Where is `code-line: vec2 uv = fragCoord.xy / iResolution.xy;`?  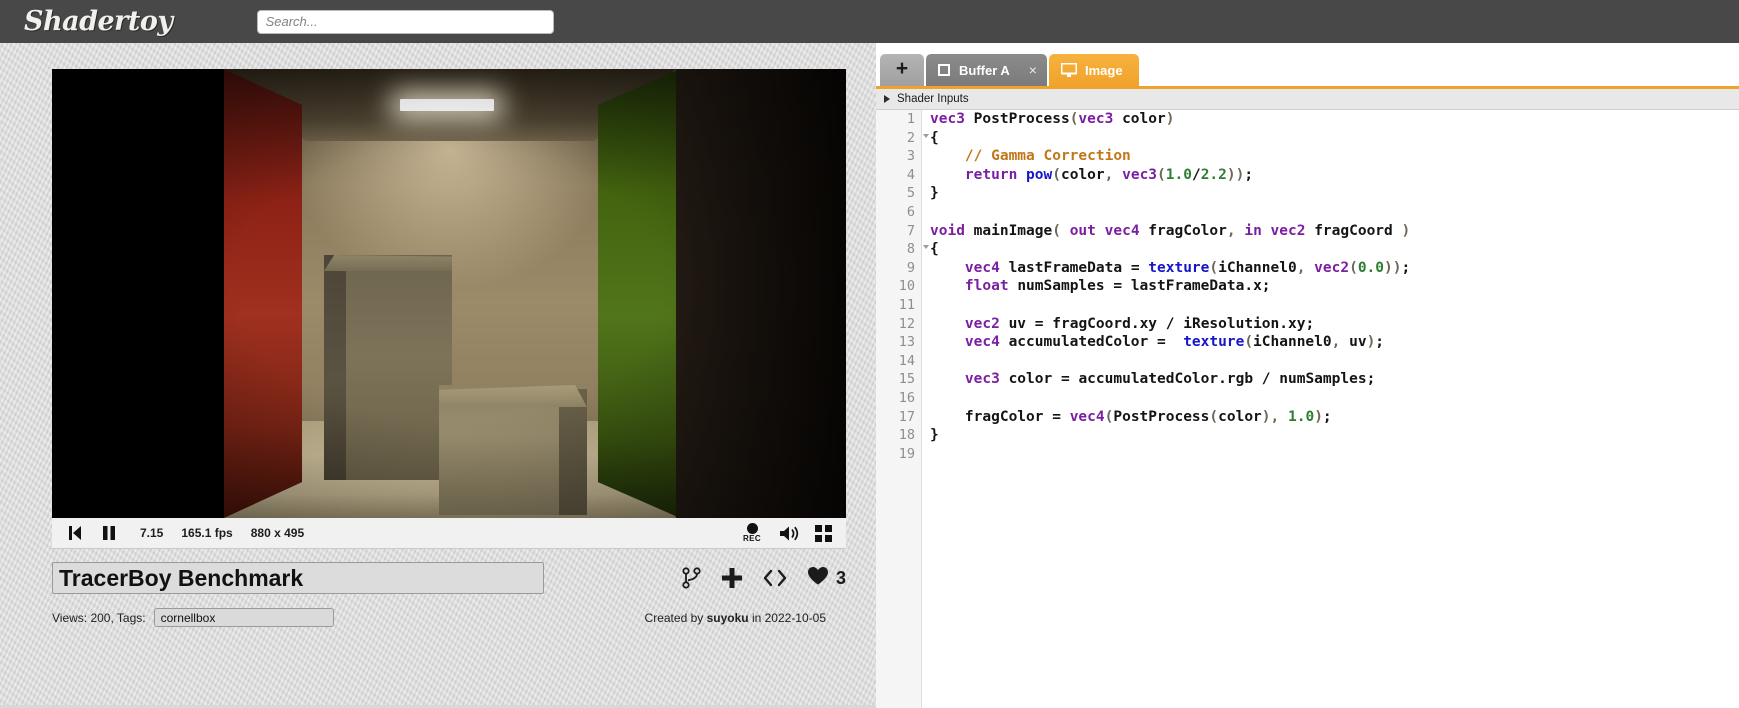
code-line: vec2 uv = fragCoord.xy / iResolution.xy; is located at coordinates (1139, 323).